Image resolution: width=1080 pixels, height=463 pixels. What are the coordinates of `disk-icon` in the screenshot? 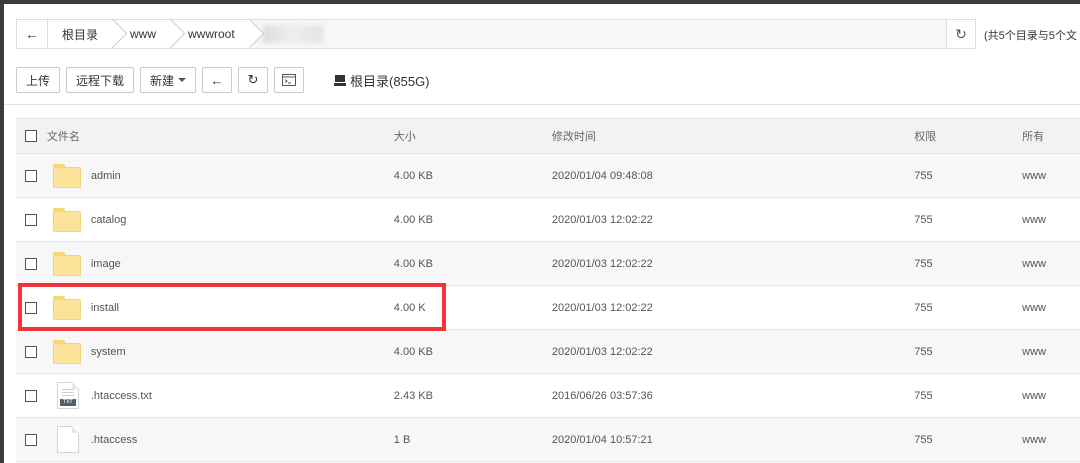 It's located at (340, 80).